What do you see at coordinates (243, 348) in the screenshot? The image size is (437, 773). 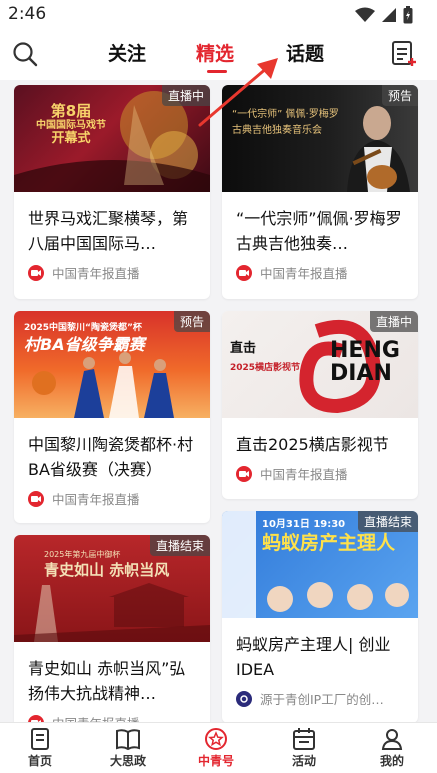 I see `thumb-text: 直击` at bounding box center [243, 348].